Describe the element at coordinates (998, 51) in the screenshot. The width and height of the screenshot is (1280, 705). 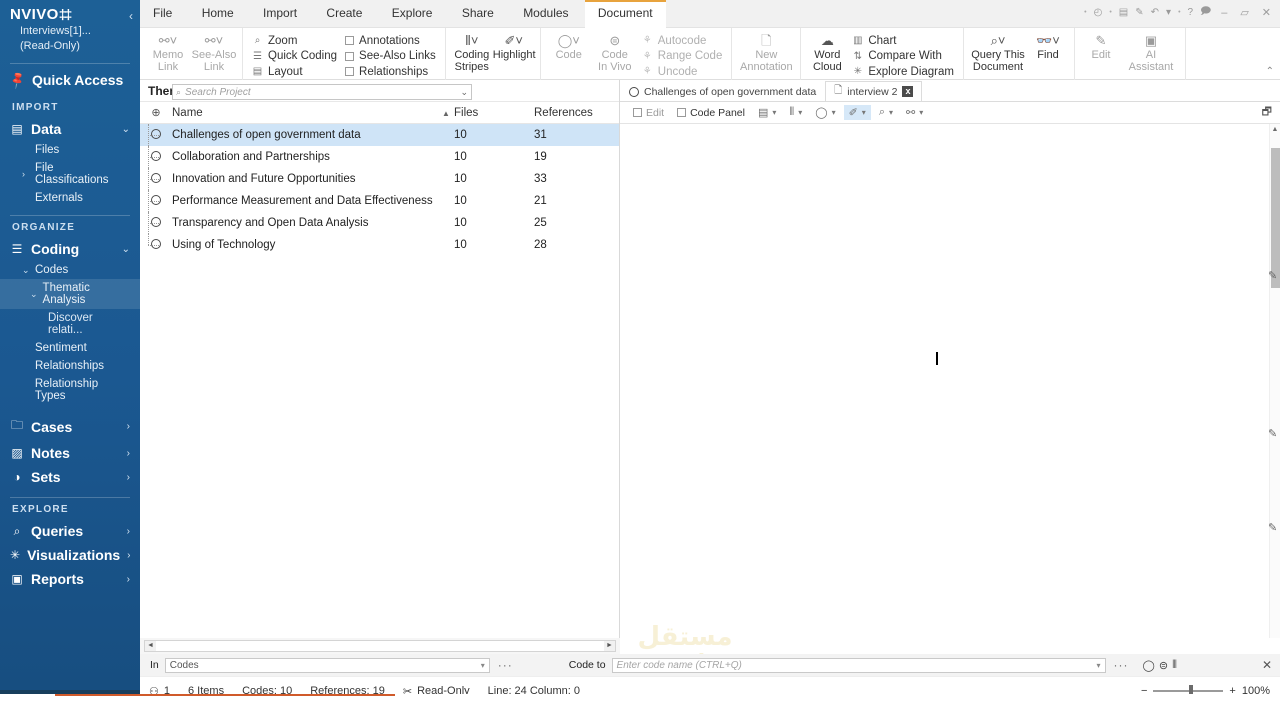
I see `query-this-document-button: ⌕˅ Query This Document` at that location.